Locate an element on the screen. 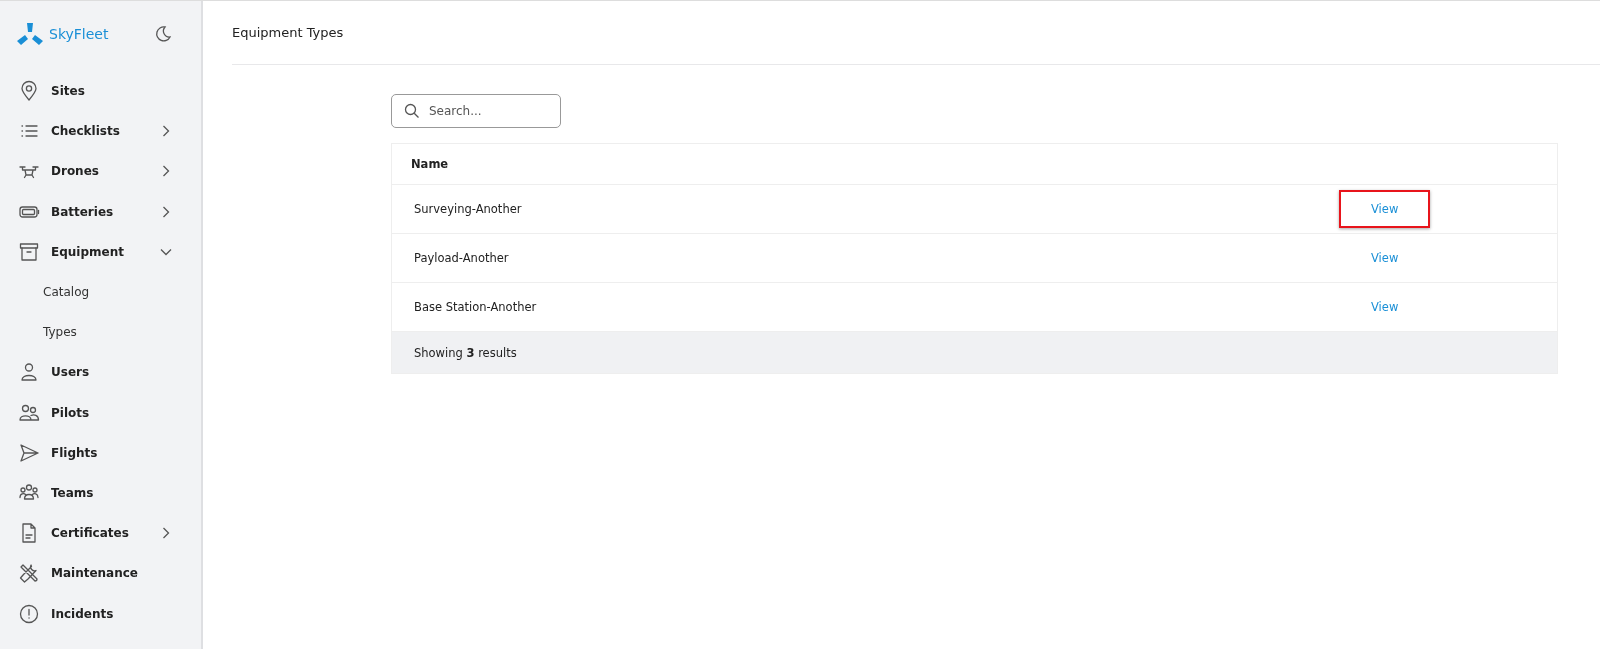 The image size is (1600, 649). column-header: Name is located at coordinates (430, 164).